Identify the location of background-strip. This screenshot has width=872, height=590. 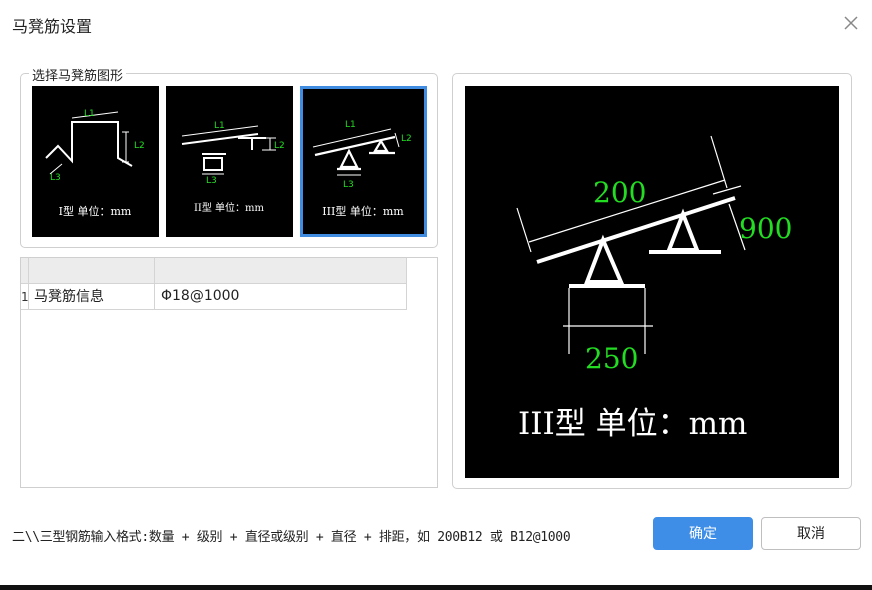
(436, 587).